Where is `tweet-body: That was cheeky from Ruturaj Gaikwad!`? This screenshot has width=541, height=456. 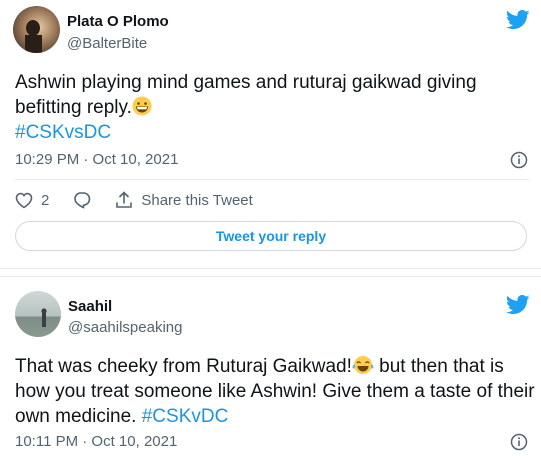 tweet-body: That was cheeky from Ruturaj Gaikwad! is located at coordinates (183, 366).